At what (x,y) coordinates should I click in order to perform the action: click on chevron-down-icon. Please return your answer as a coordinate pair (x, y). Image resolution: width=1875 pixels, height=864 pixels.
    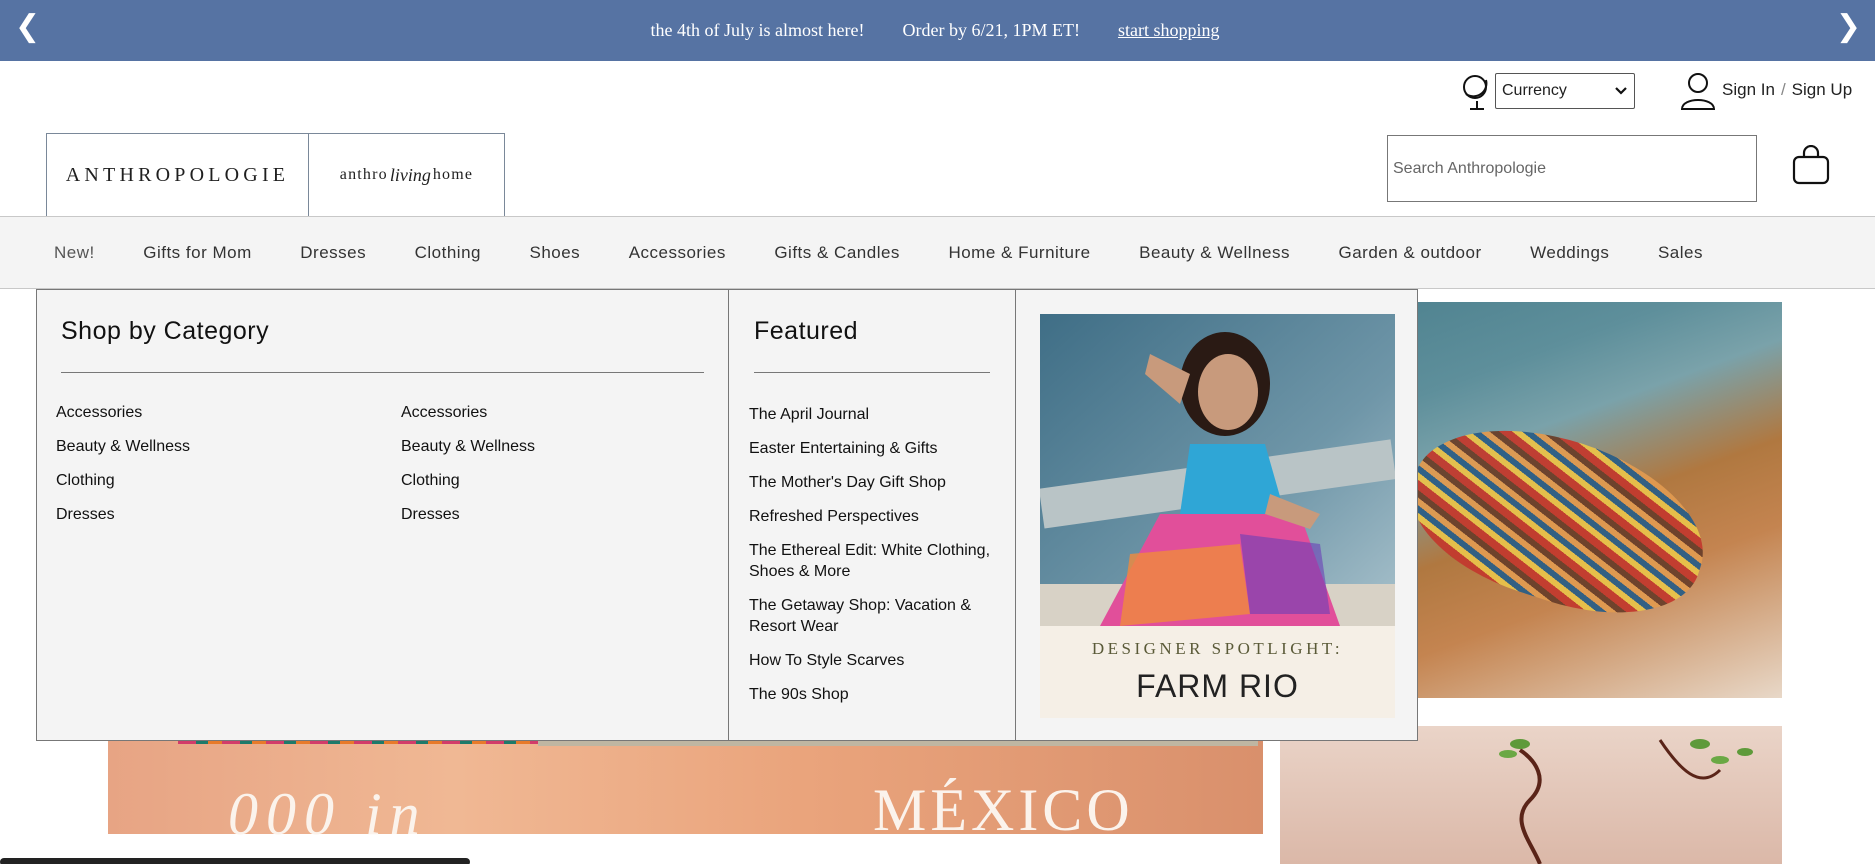
    Looking at the image, I should click on (1621, 91).